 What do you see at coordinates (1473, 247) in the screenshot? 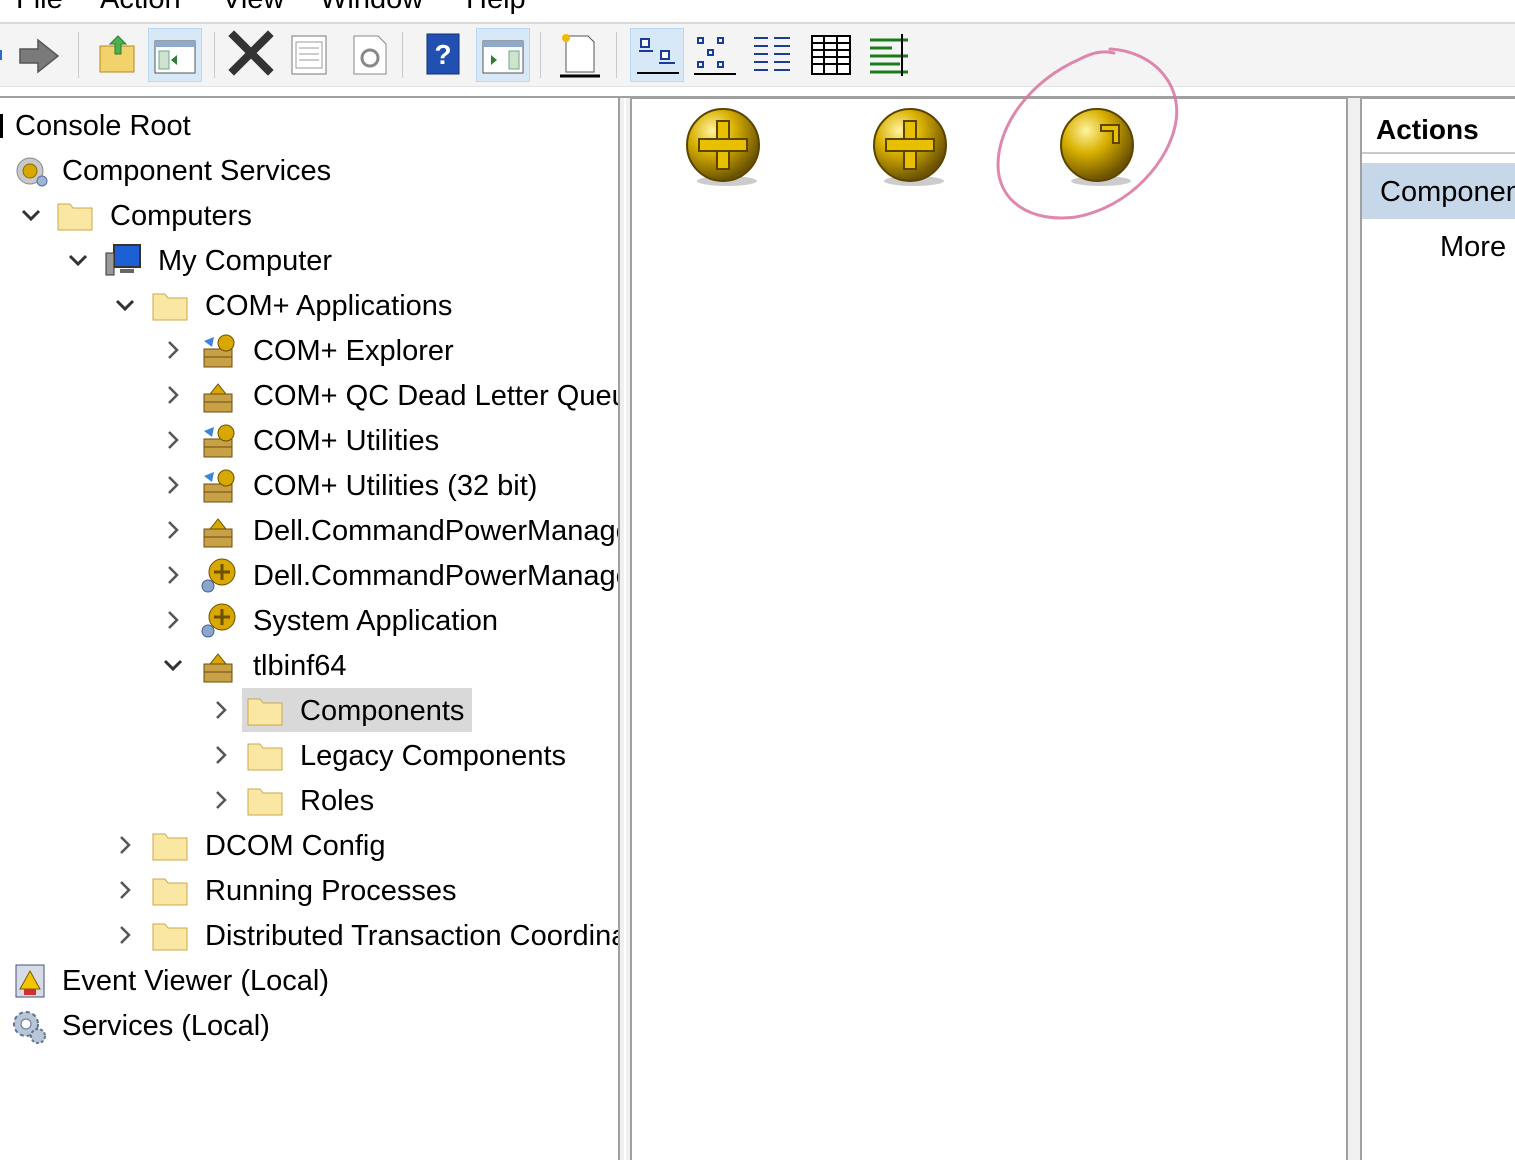
I see `more-actions-link: More` at bounding box center [1473, 247].